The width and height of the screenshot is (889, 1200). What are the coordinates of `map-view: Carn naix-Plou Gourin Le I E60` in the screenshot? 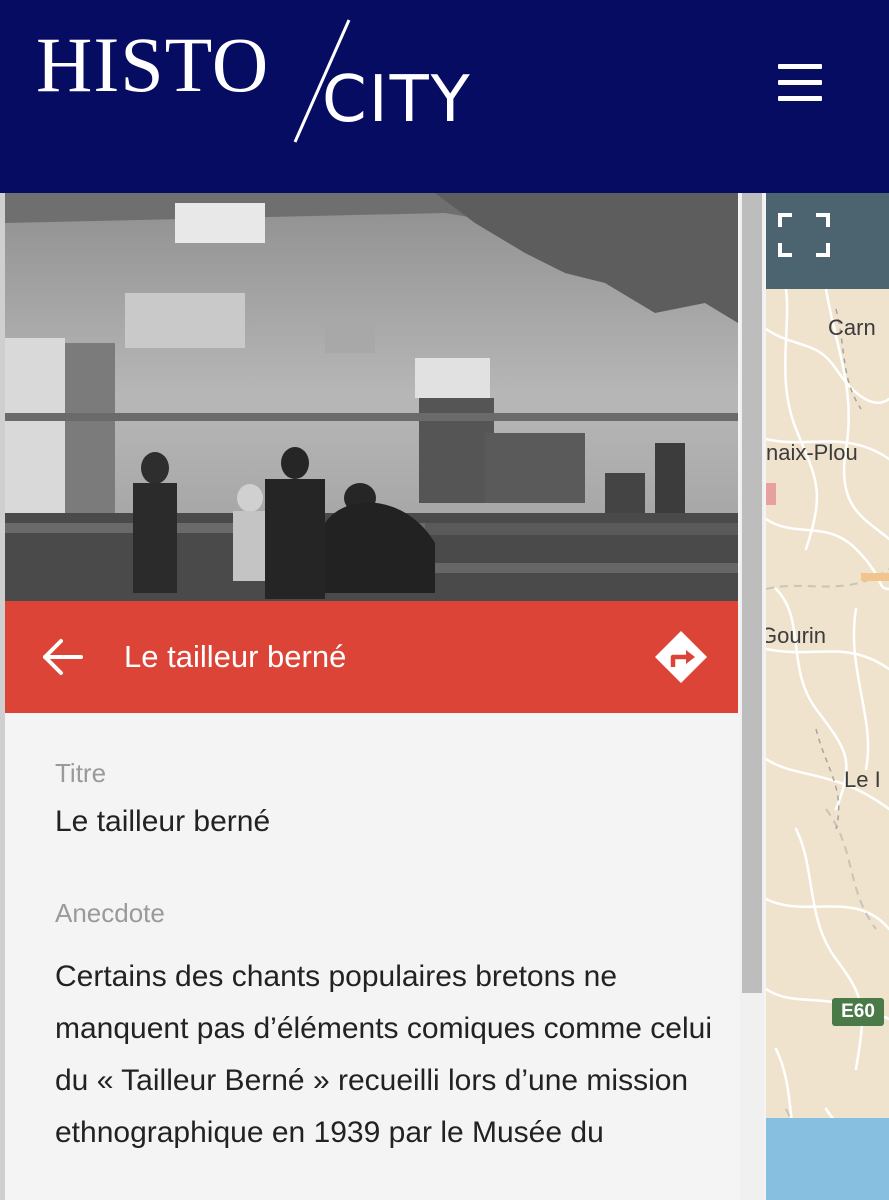 It's located at (827, 696).